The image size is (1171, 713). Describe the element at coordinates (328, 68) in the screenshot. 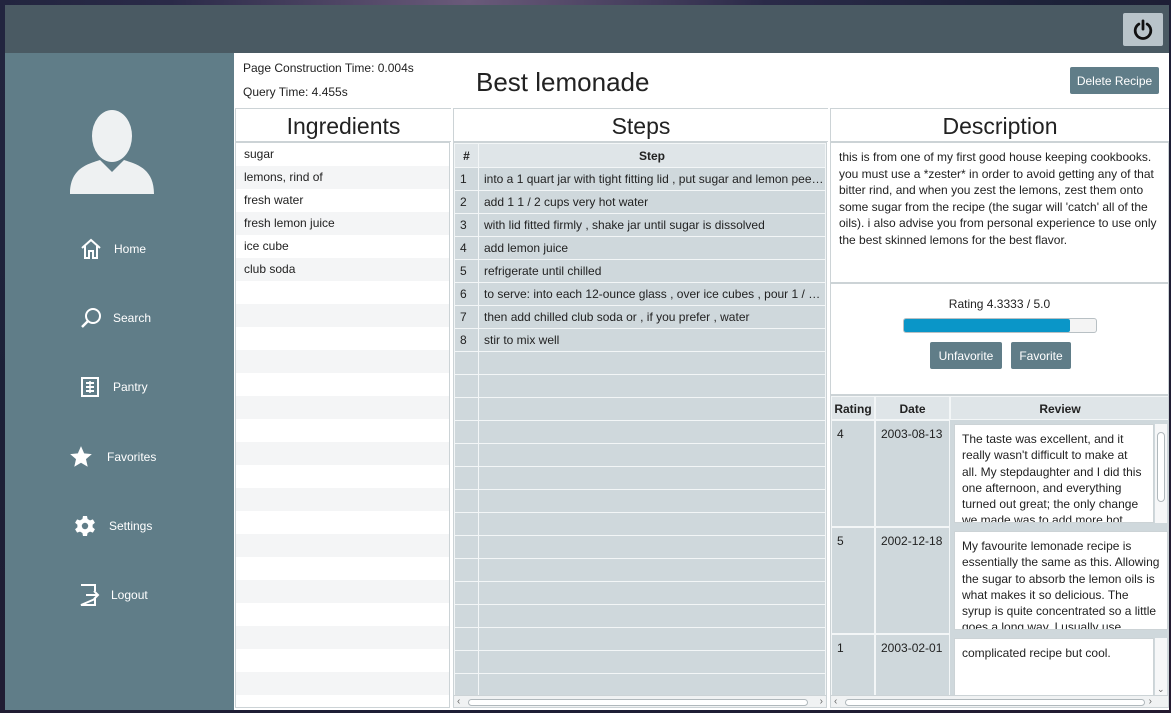

I see `page-construction-time: Page Construction Time: 0.004s` at that location.